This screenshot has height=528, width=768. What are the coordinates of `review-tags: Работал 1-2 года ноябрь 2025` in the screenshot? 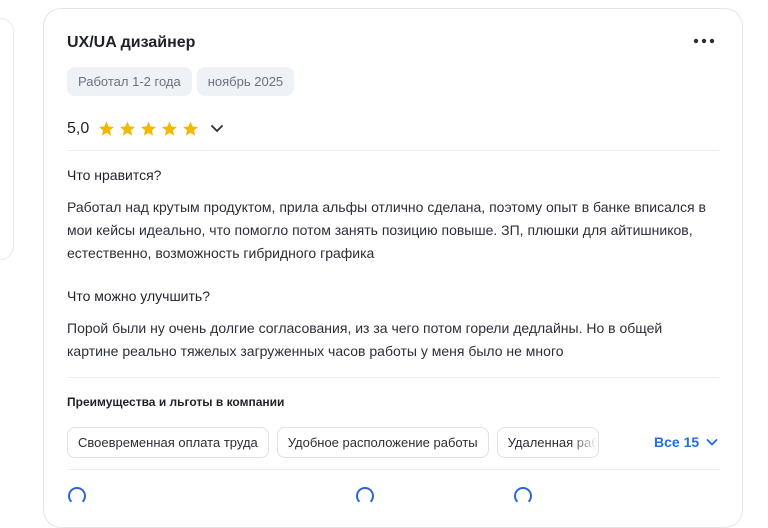 It's located at (181, 81).